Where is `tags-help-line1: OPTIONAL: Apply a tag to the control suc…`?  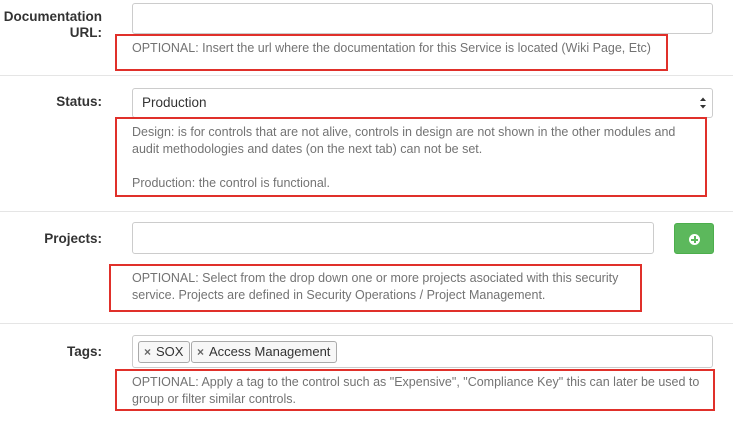 tags-help-line1: OPTIONAL: Apply a tag to the control suc… is located at coordinates (416, 382).